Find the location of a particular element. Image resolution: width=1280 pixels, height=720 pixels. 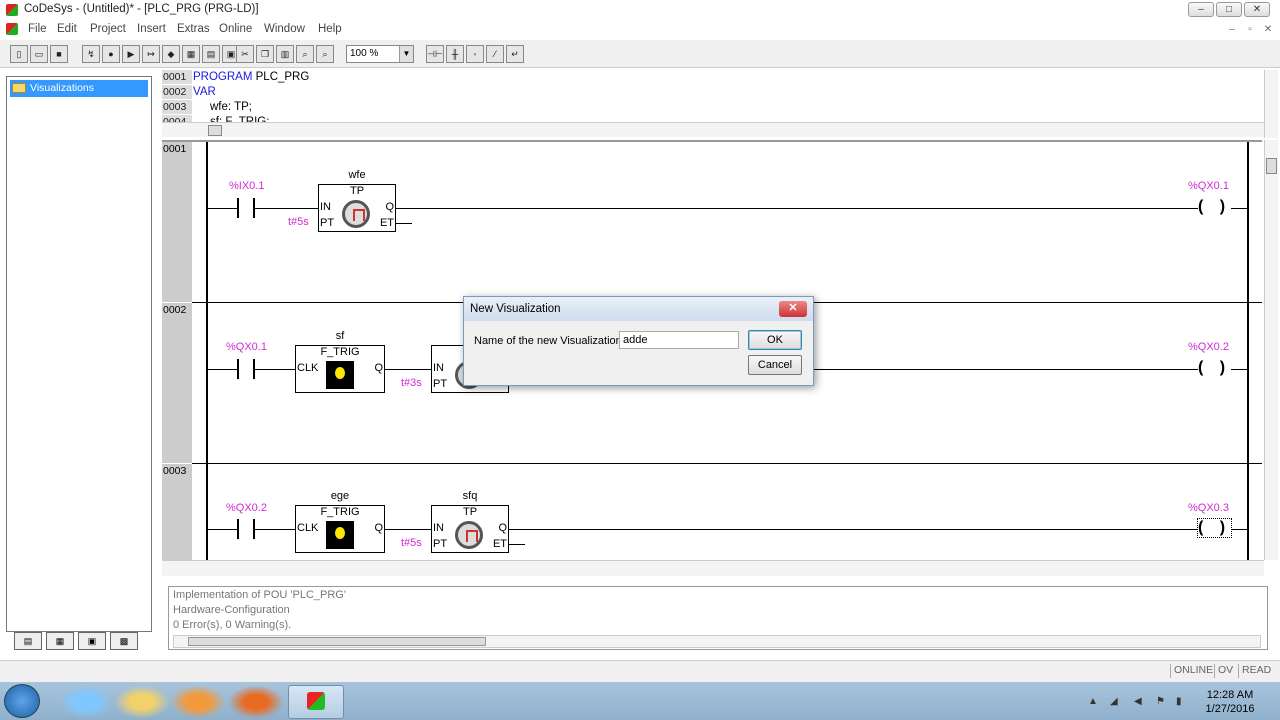

find-icon: ⌕ is located at coordinates (305, 54).